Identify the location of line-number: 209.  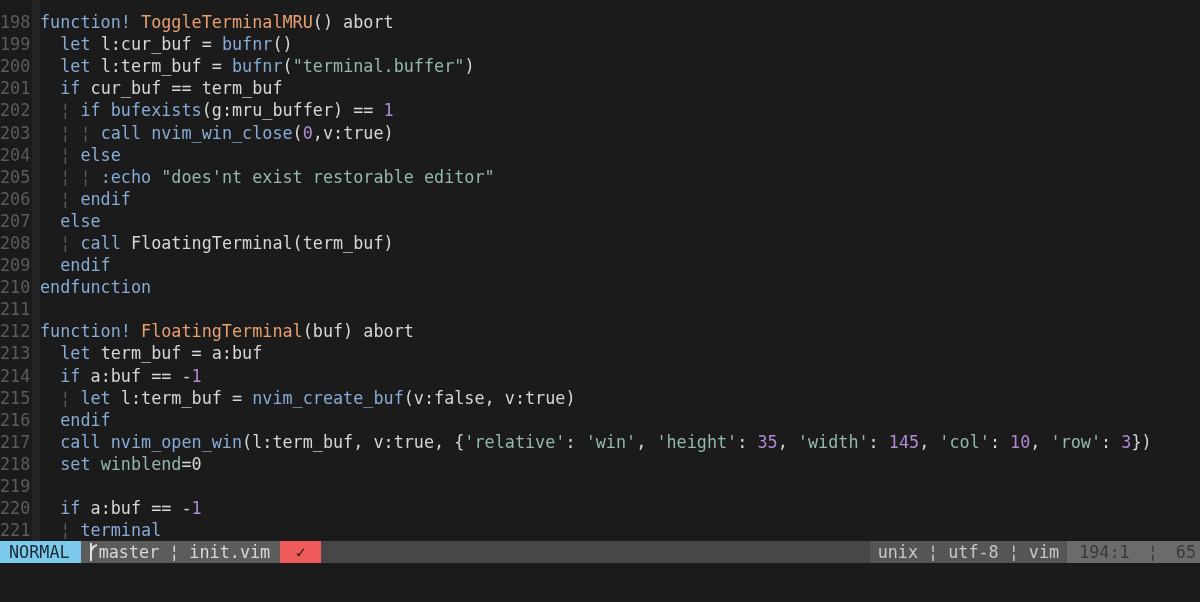
(15, 265).